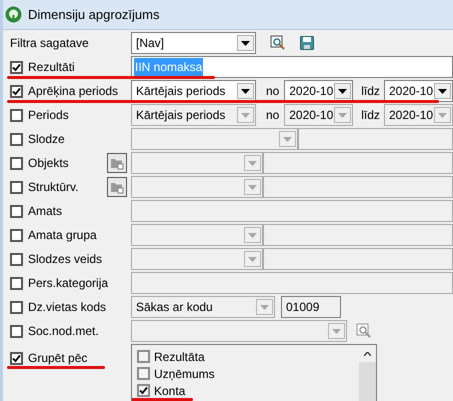  What do you see at coordinates (62, 235) in the screenshot?
I see `field-label: Amata grupa` at bounding box center [62, 235].